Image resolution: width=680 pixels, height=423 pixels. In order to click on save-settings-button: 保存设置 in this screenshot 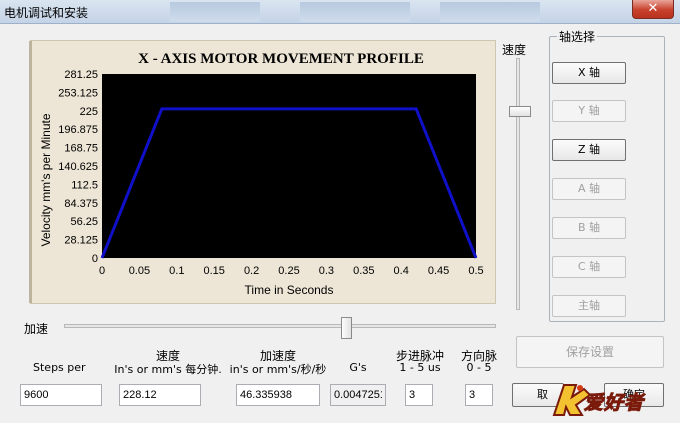, I will do `click(590, 352)`.